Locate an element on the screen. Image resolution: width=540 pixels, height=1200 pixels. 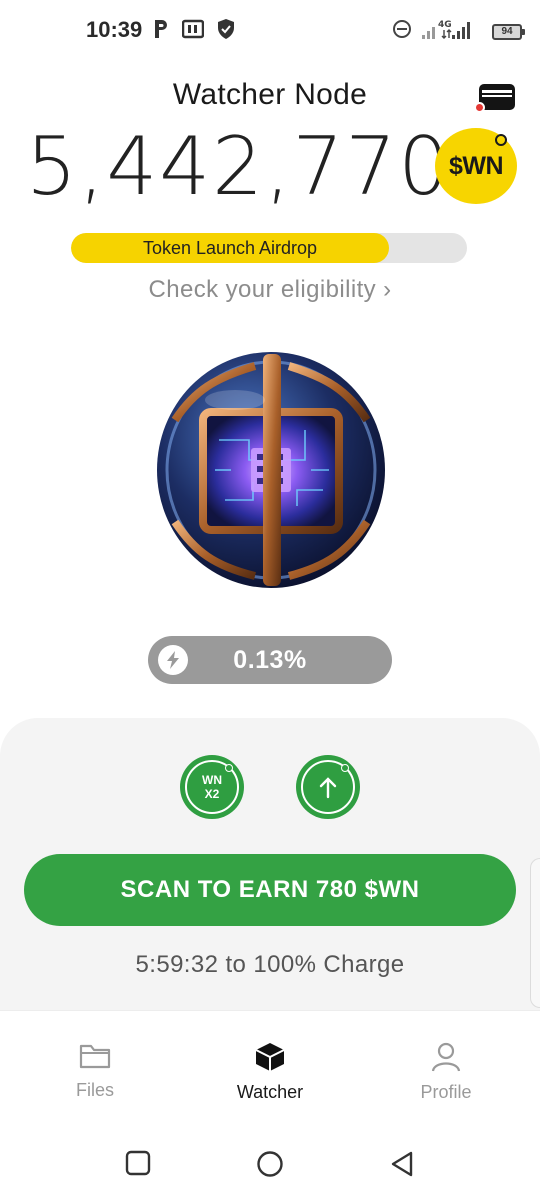
do-not-disturb-icon is located at coordinates (402, 31).